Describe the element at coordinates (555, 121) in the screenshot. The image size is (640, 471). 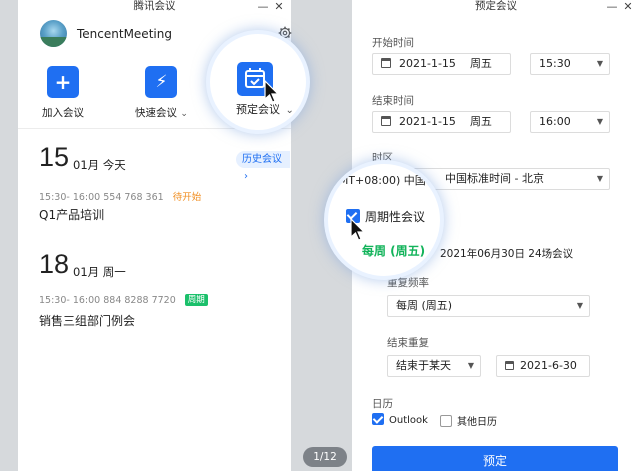
I see `end-time-value: 16:00` at that location.